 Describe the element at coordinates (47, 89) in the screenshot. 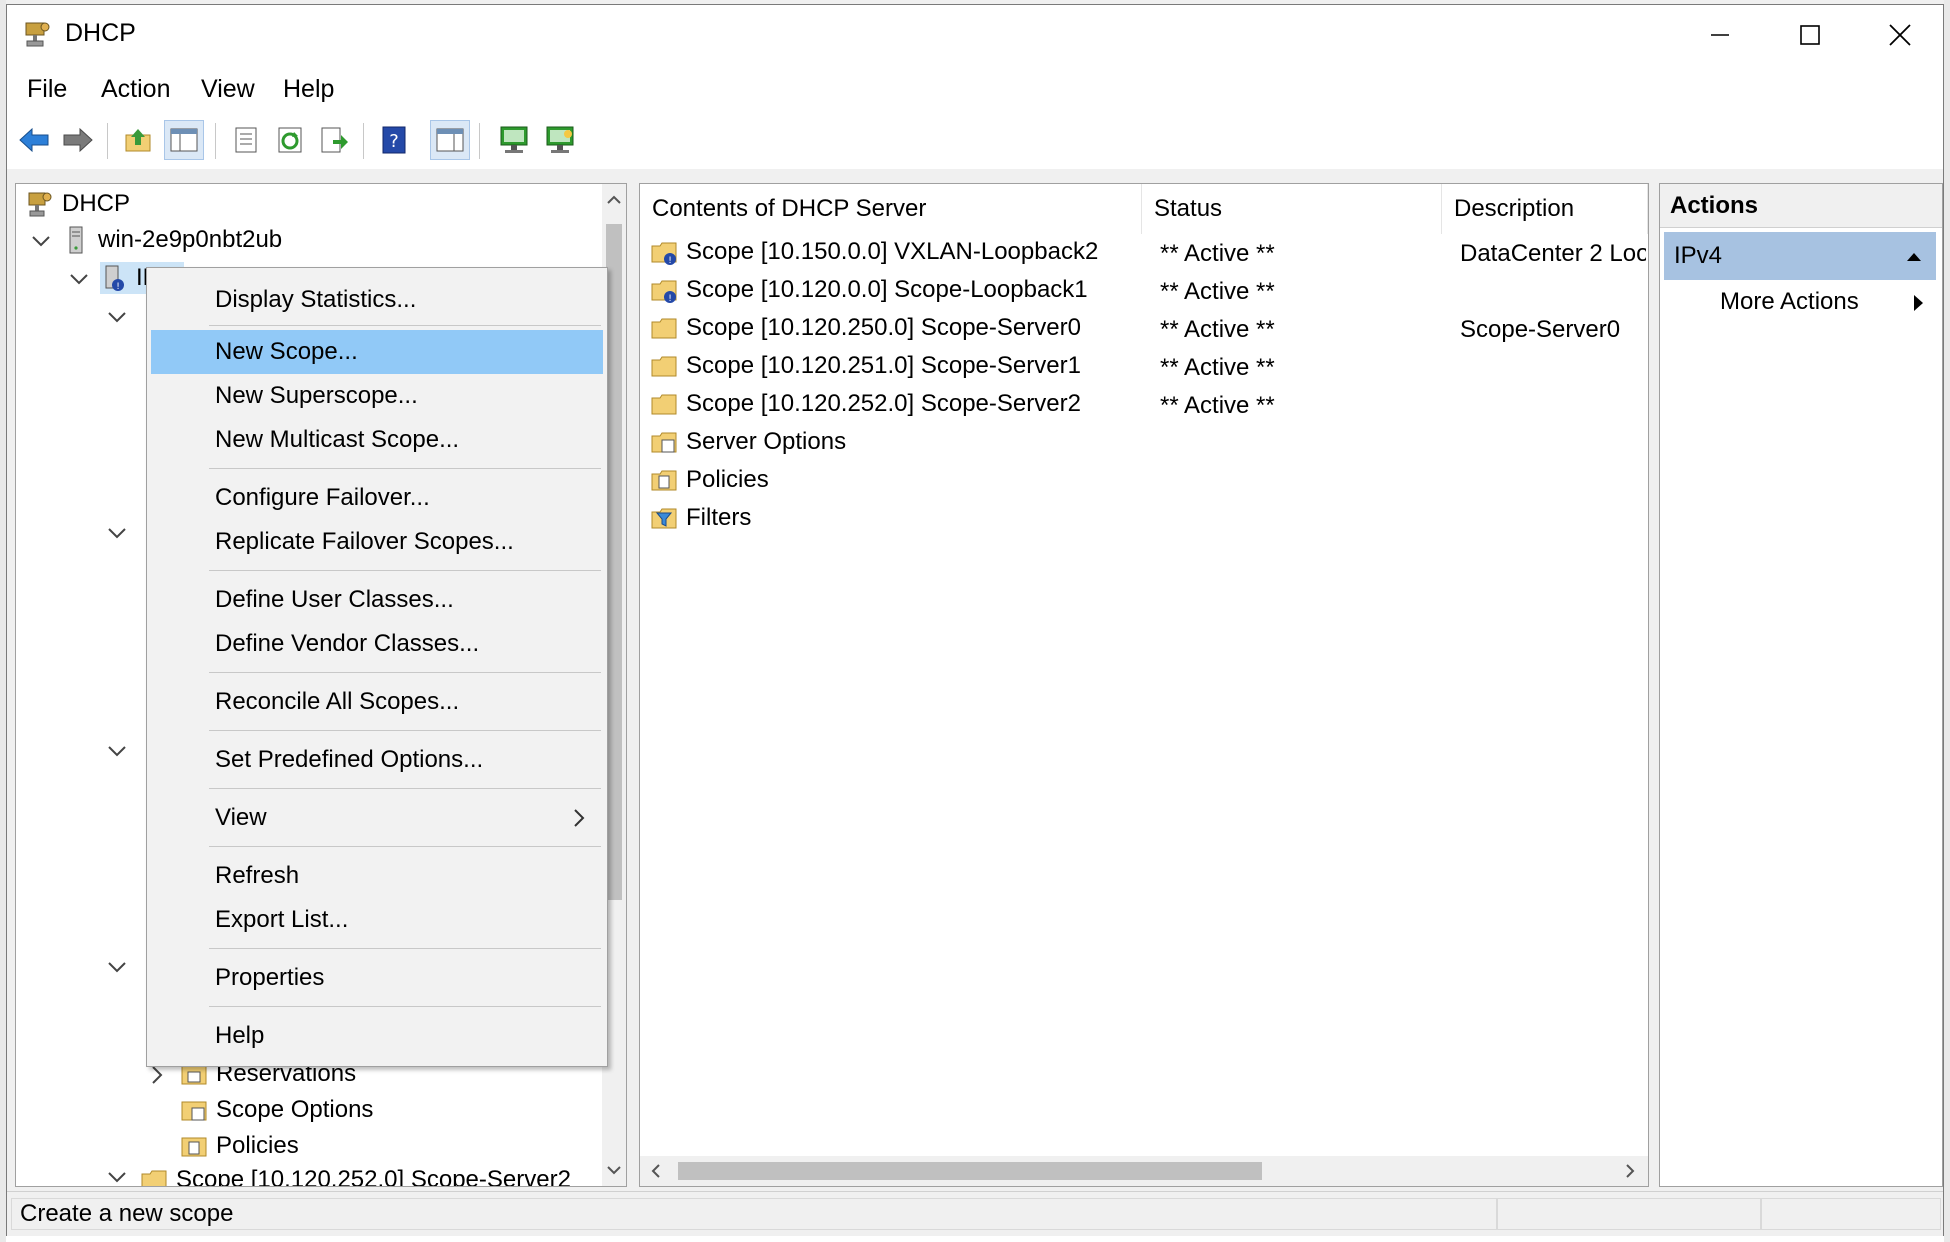

I see `menu-file: File` at that location.